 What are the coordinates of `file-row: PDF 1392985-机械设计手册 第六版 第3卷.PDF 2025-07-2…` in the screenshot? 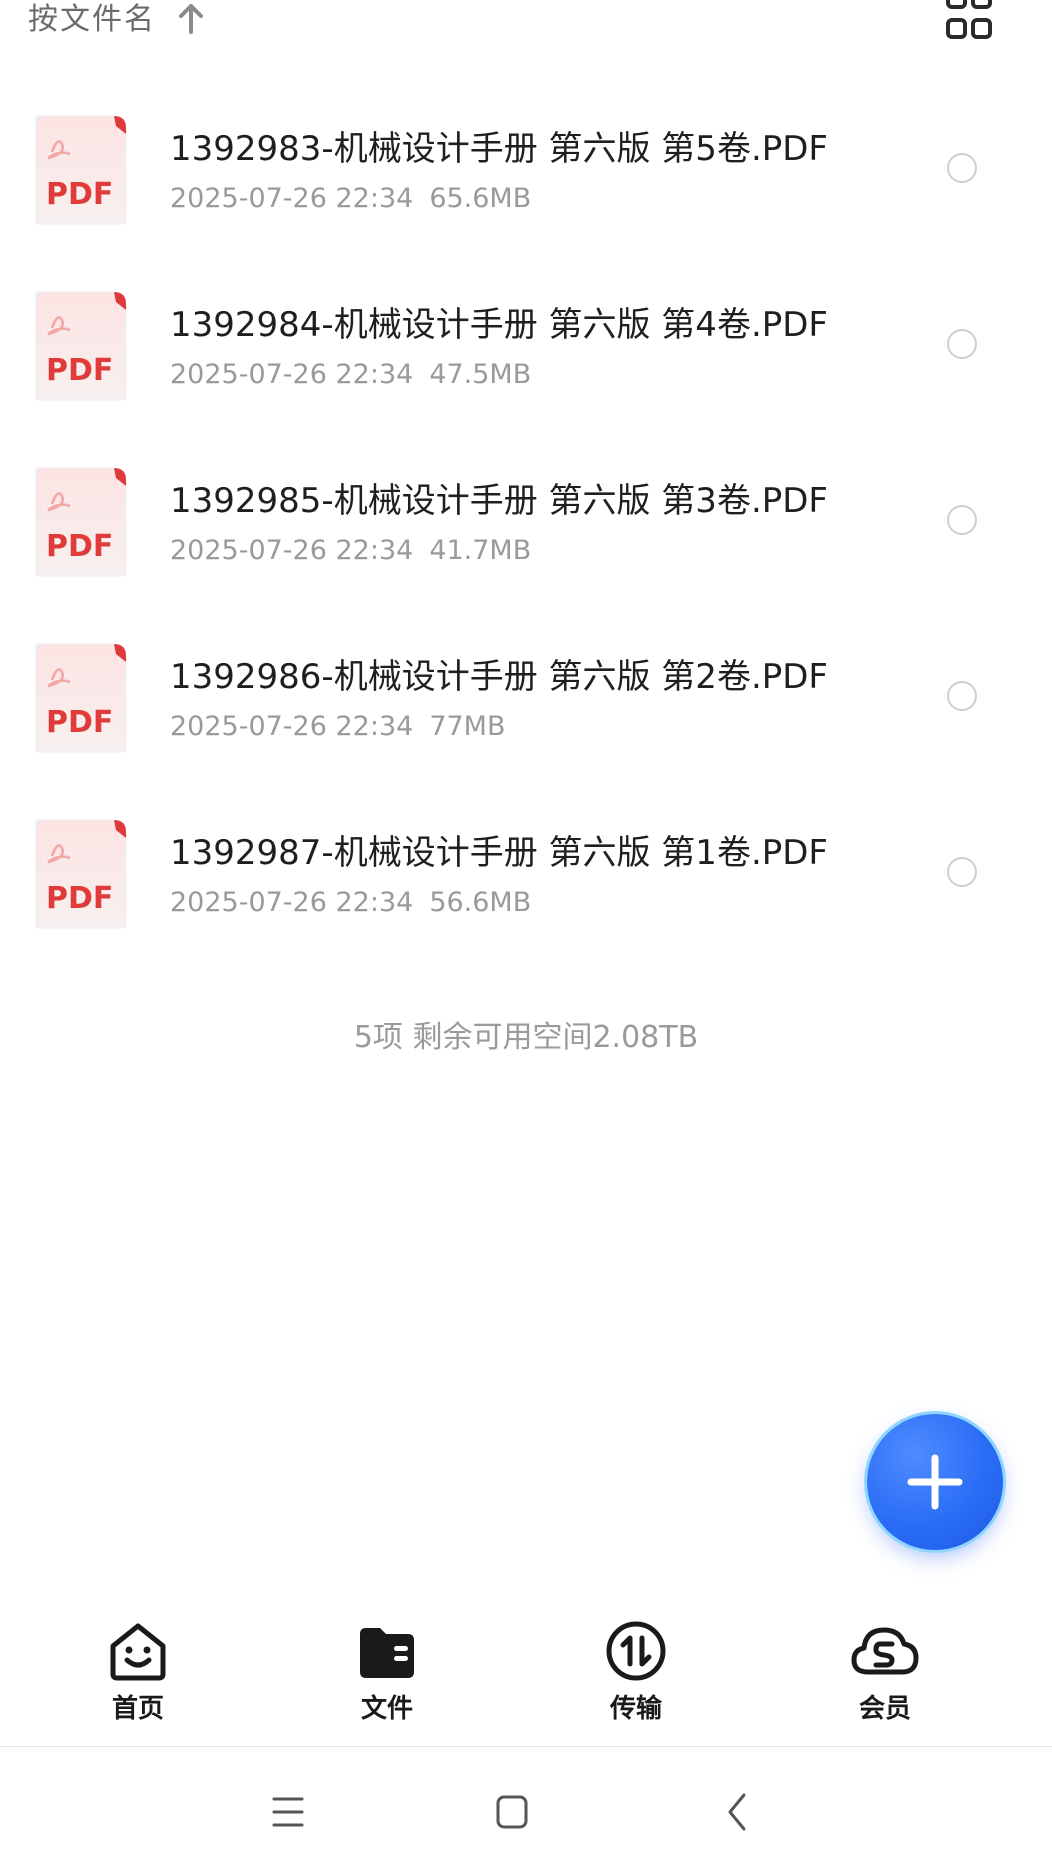 It's located at (526, 540).